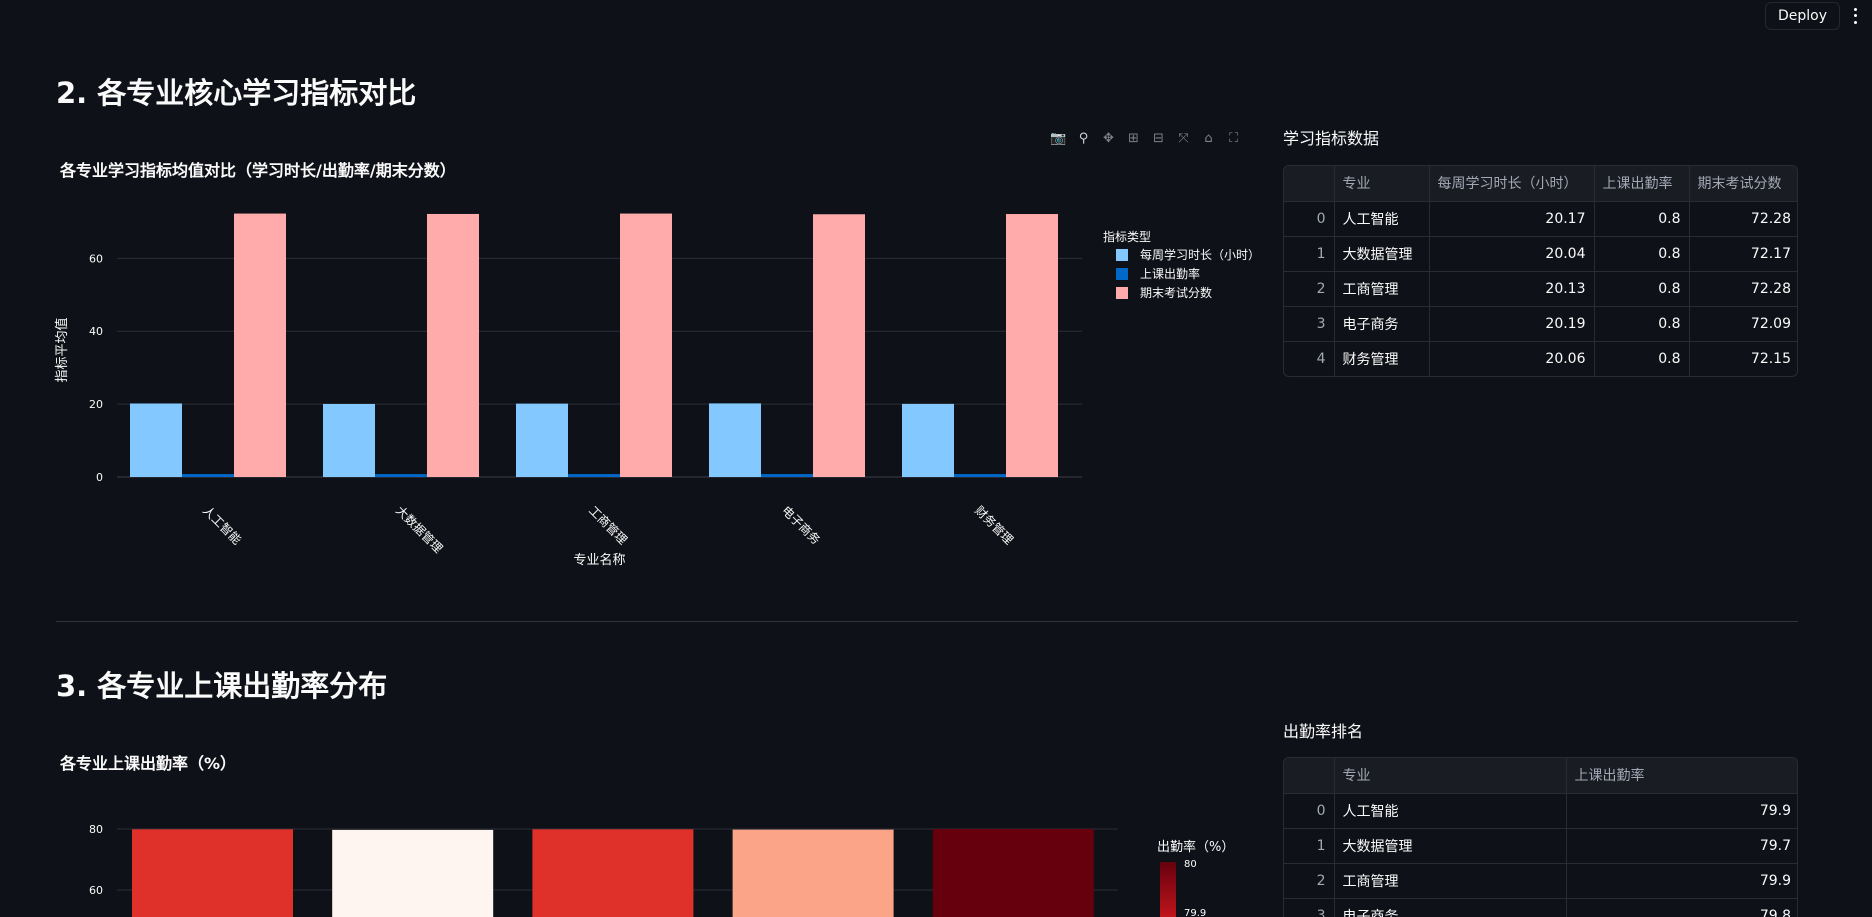 The width and height of the screenshot is (1872, 917). I want to click on table-cell: 72.09, so click(1743, 324).